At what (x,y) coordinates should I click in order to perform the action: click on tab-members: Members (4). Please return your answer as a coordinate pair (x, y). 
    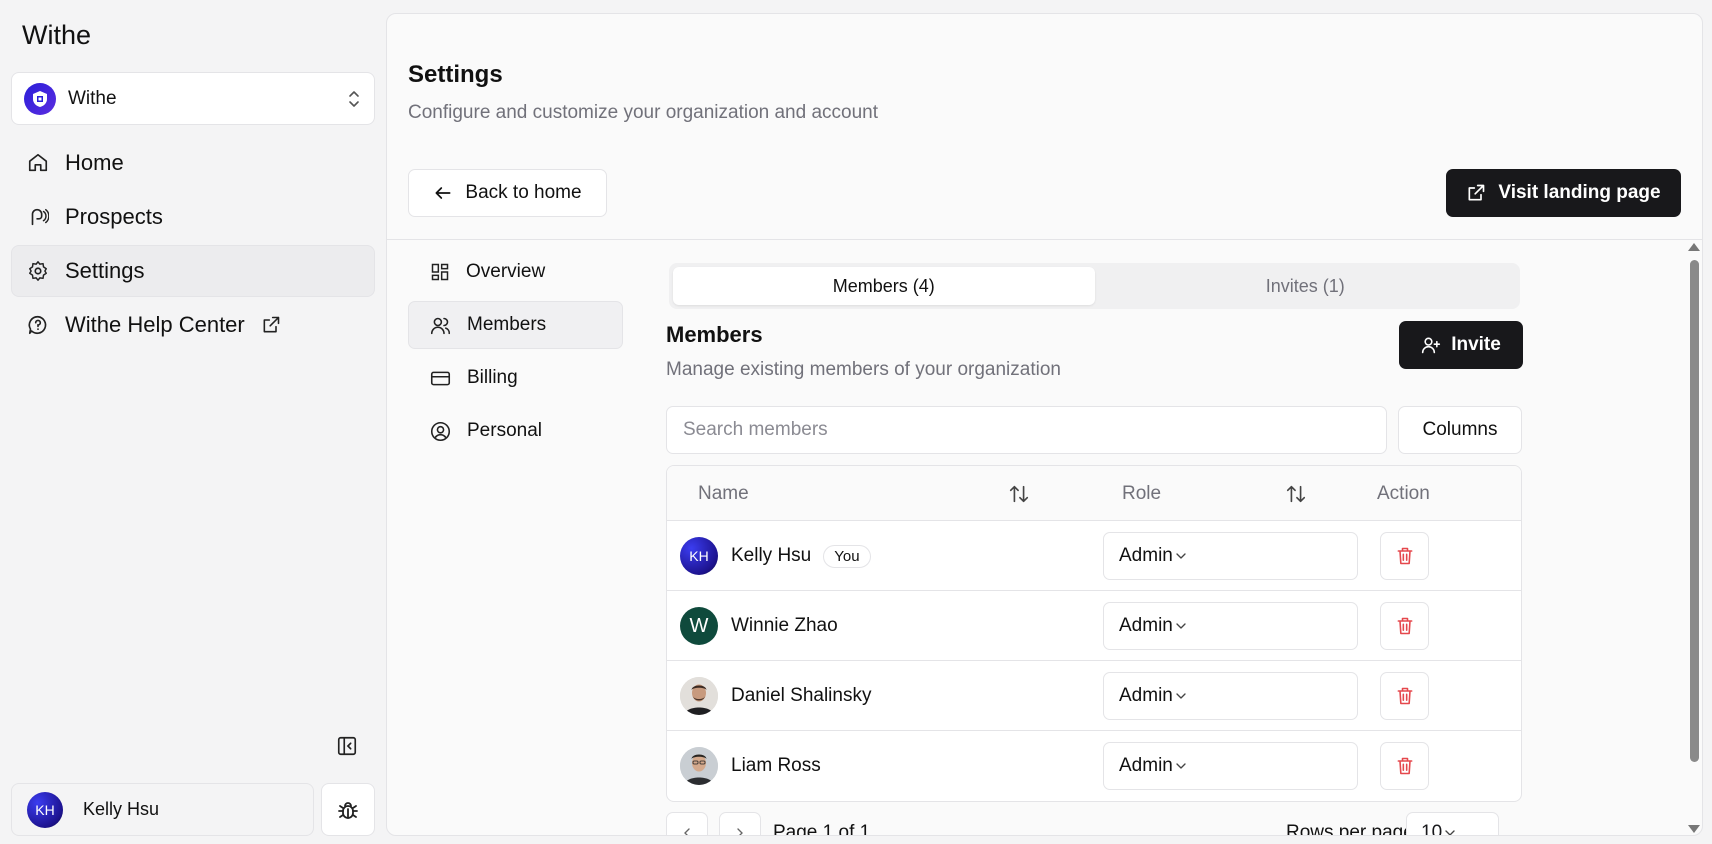
    Looking at the image, I should click on (884, 286).